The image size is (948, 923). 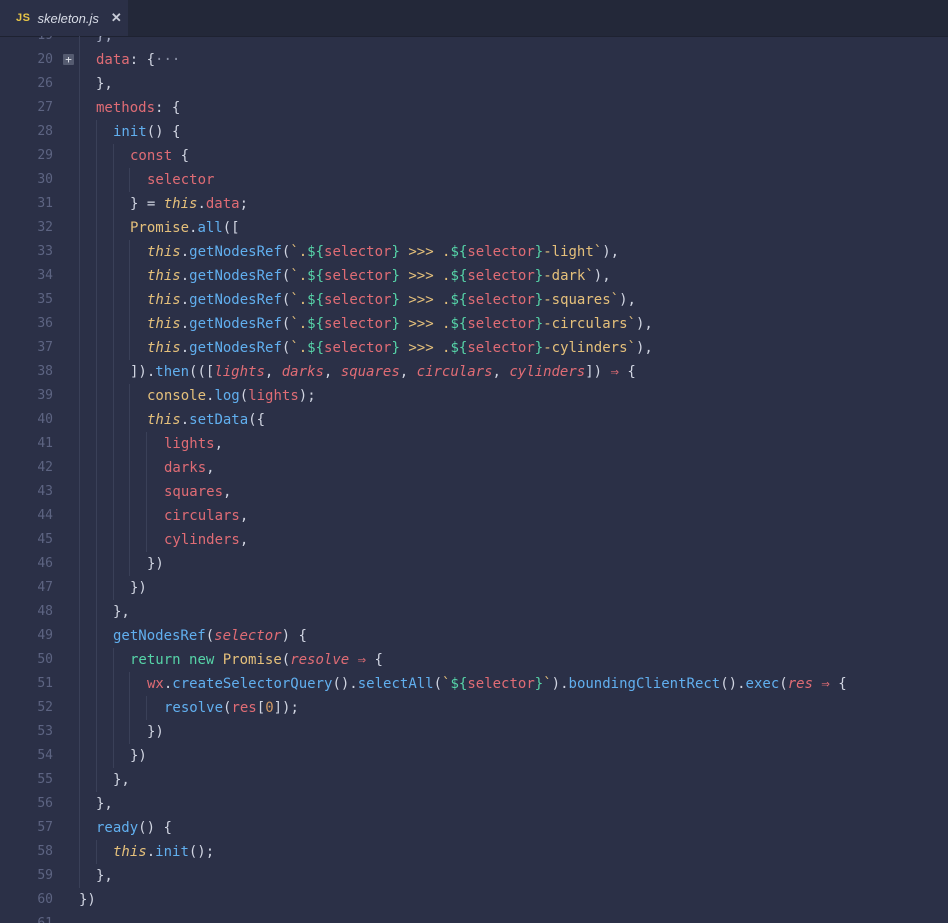 What do you see at coordinates (68, 59) in the screenshot?
I see `expand-fold-icon: +` at bounding box center [68, 59].